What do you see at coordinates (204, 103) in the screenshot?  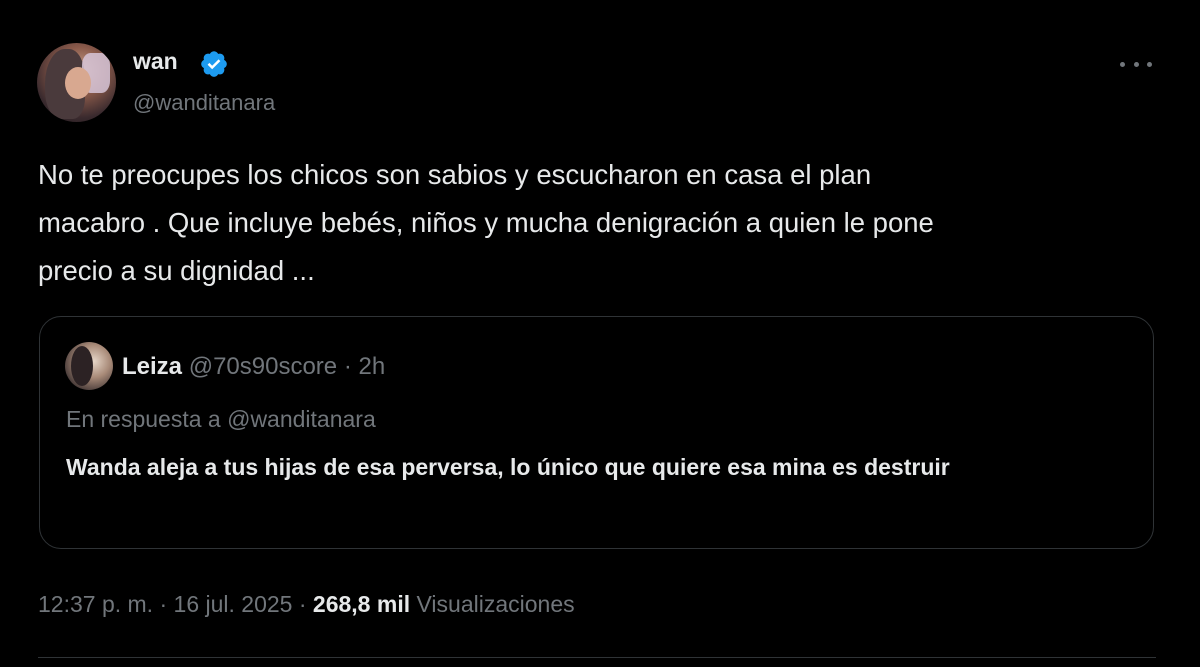 I see `author-handle: @wanditanara` at bounding box center [204, 103].